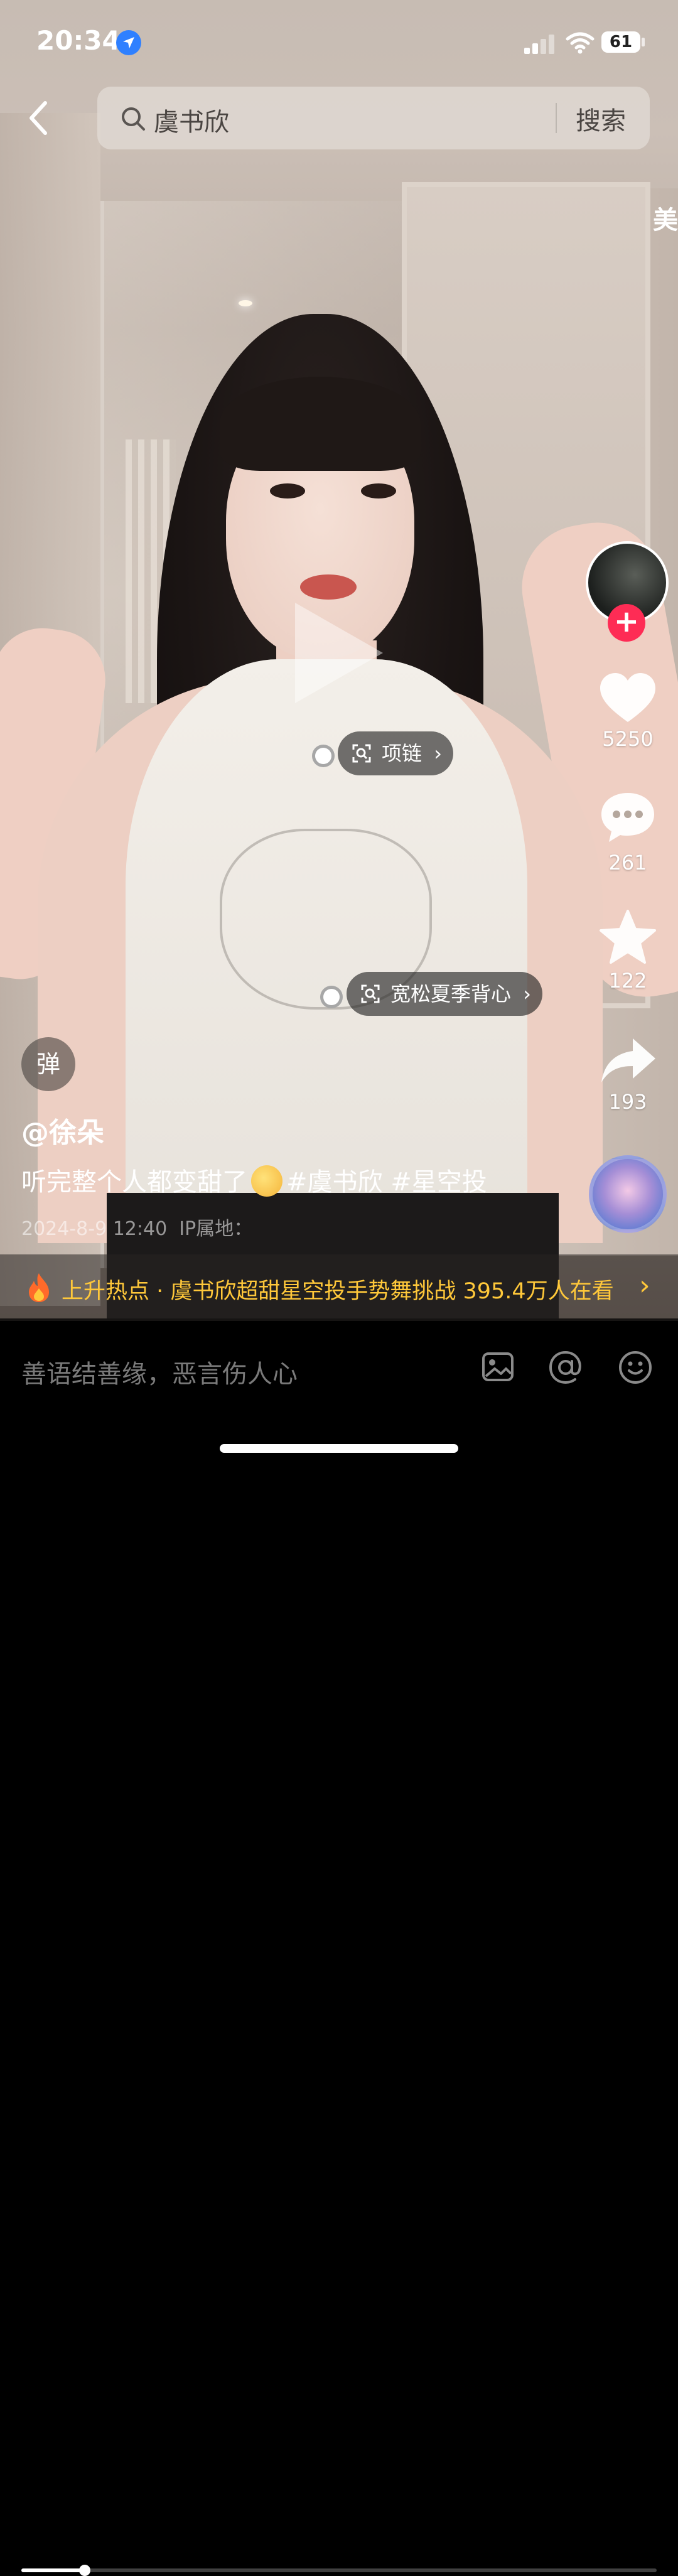 Image resolution: width=678 pixels, height=2576 pixels. What do you see at coordinates (643, 42) in the screenshot?
I see `battery-nub` at bounding box center [643, 42].